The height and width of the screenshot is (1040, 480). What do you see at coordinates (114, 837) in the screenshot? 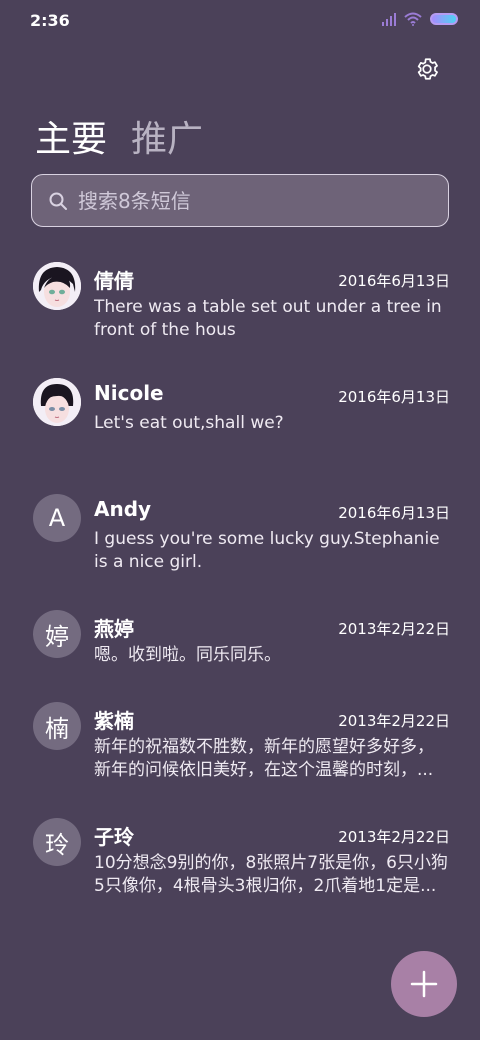
I see `contact-name: 子玲` at bounding box center [114, 837].